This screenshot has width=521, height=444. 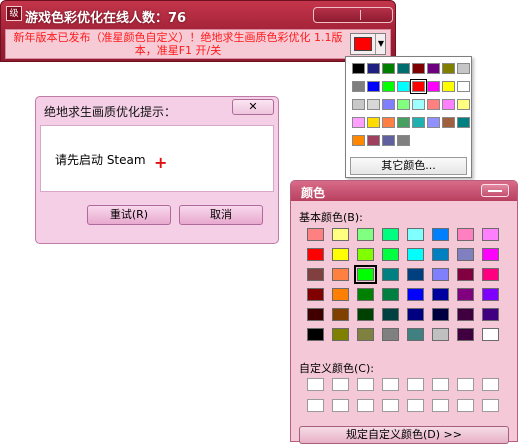 What do you see at coordinates (253, 107) in the screenshot?
I see `close-icon: ✕` at bounding box center [253, 107].